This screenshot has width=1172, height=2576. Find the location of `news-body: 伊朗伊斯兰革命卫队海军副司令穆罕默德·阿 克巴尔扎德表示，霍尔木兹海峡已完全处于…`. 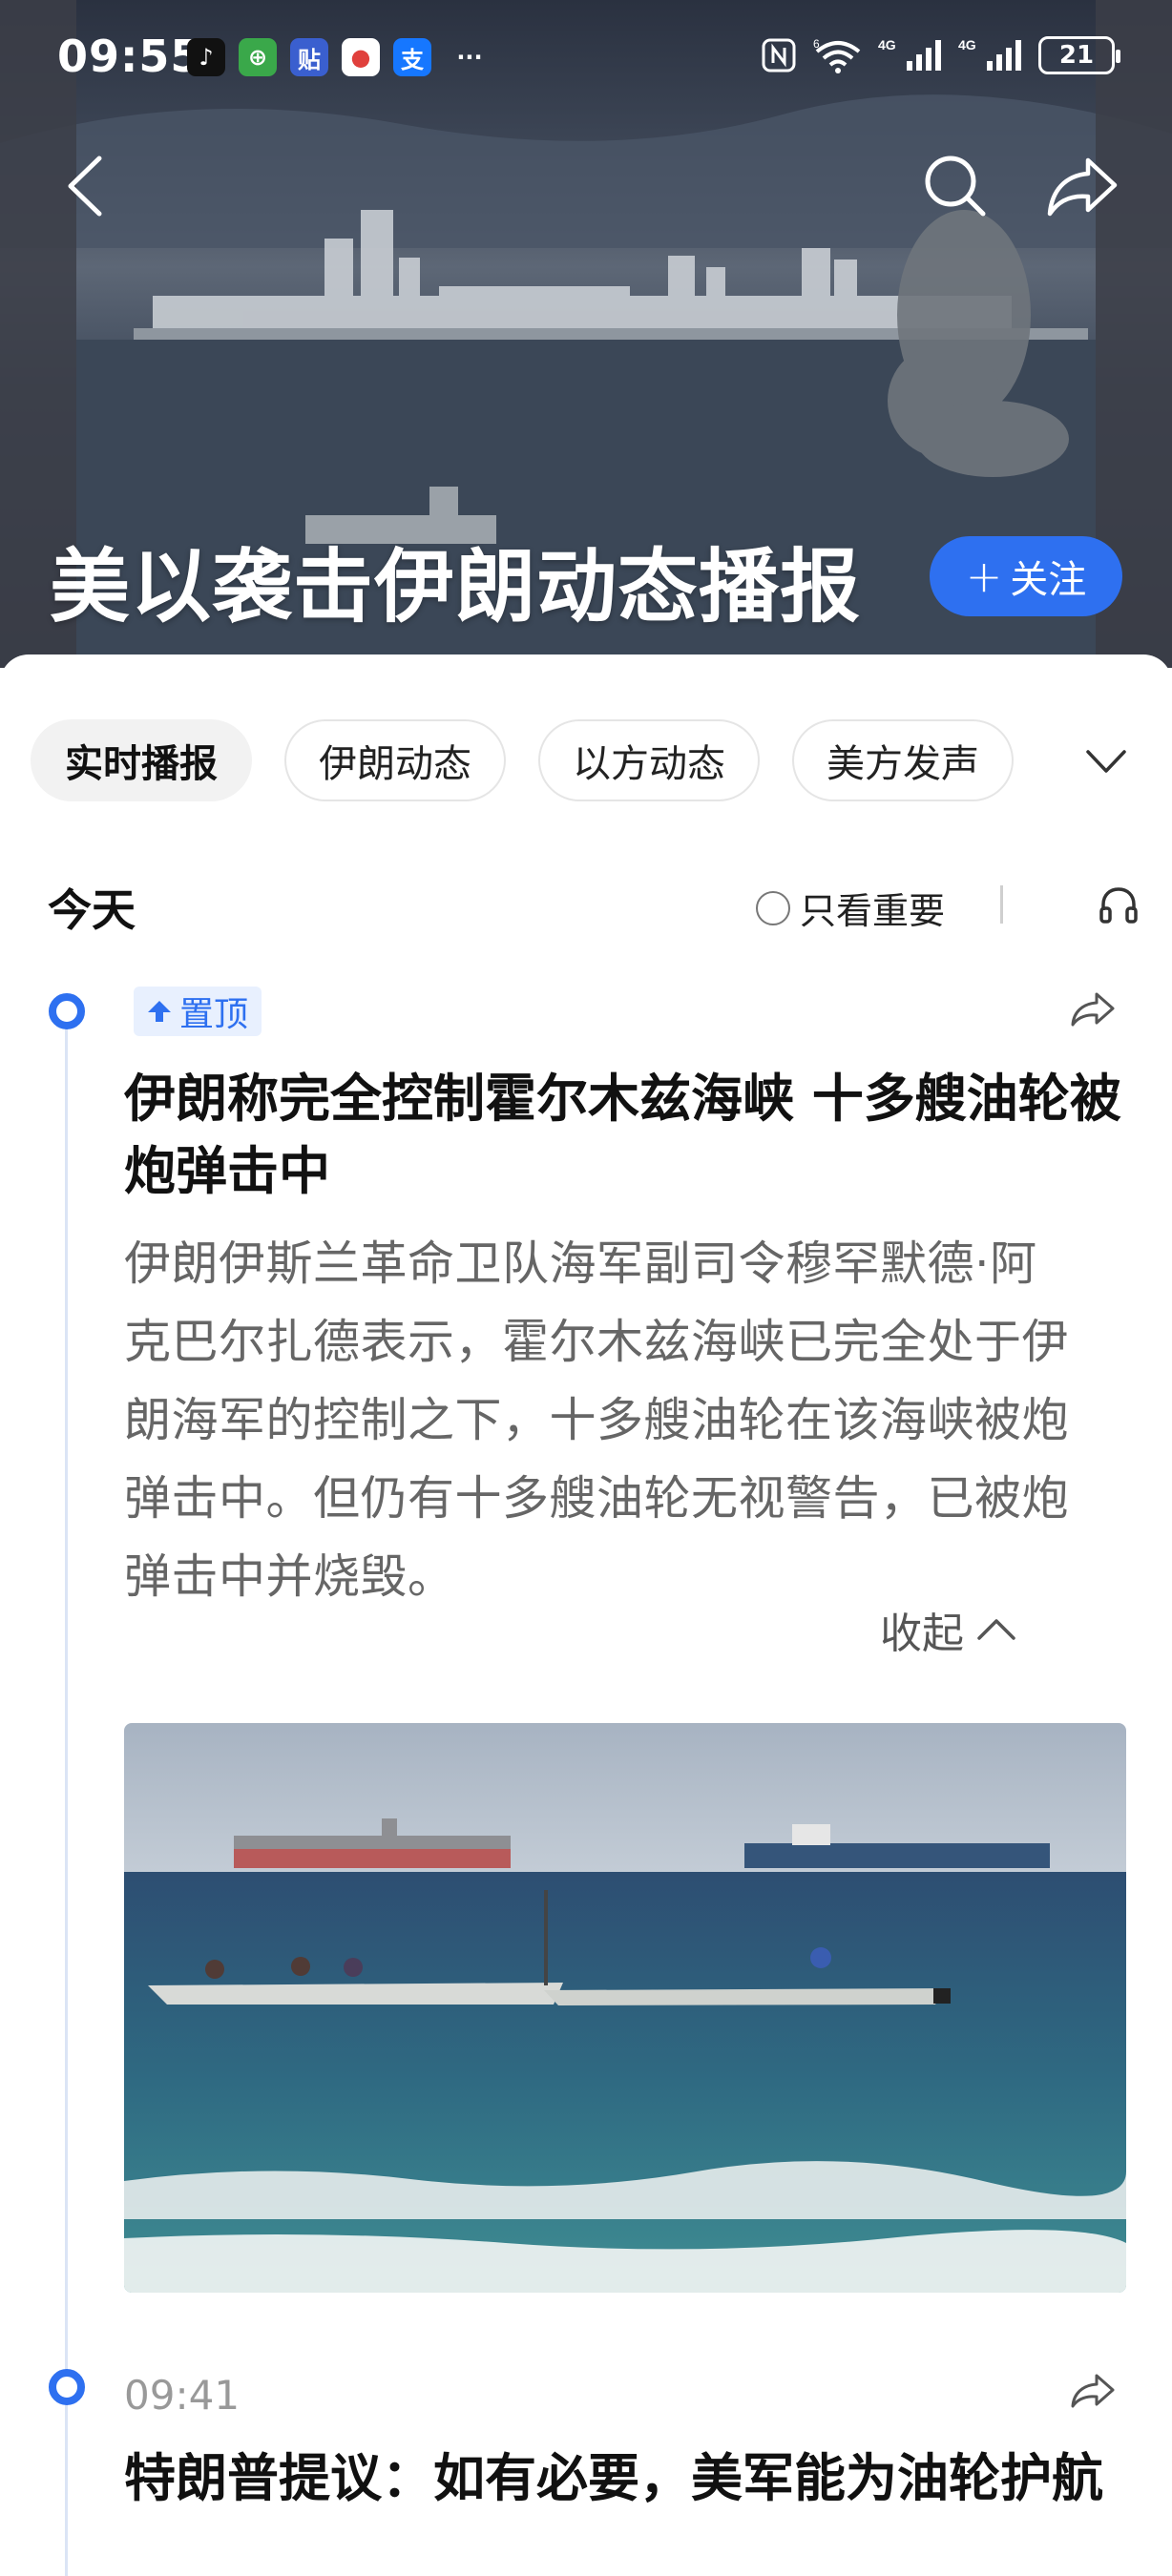

news-body: 伊朗伊斯兰革命卫队海军副司令穆罕默德·阿 克巴尔扎德表示，霍尔木兹海峡已完全处于… is located at coordinates (597, 1420).